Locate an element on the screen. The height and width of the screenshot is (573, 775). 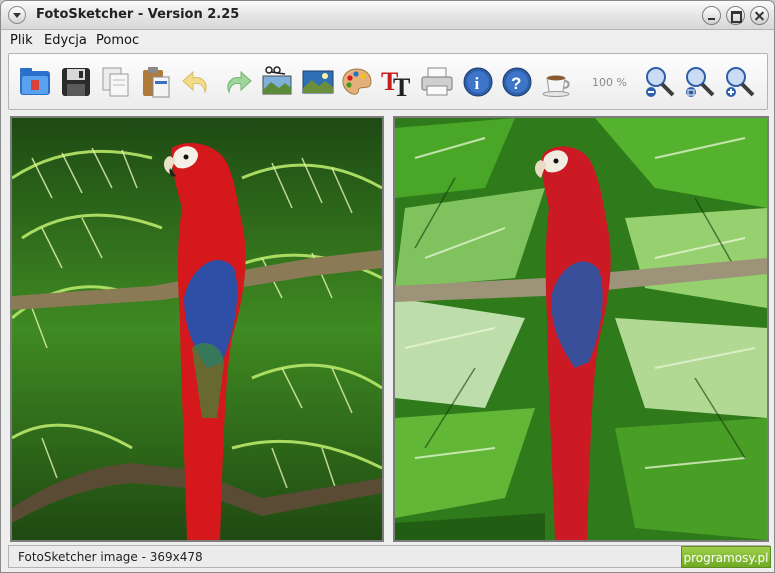
zoom-fit-icon is located at coordinates (700, 82).